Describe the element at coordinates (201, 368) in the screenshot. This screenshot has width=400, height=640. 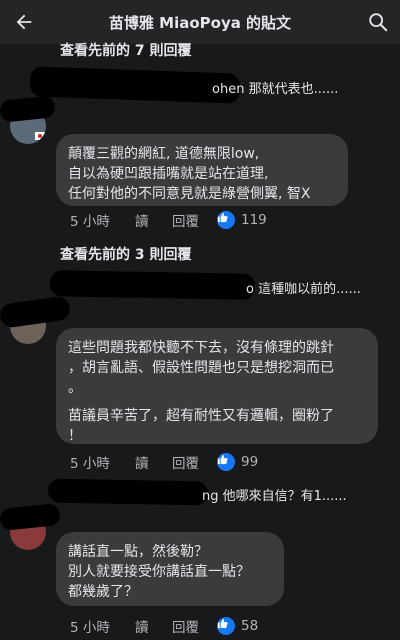
I see `comment-text: ，胡言亂語、假設性問題也只是想挖洞而已` at that location.